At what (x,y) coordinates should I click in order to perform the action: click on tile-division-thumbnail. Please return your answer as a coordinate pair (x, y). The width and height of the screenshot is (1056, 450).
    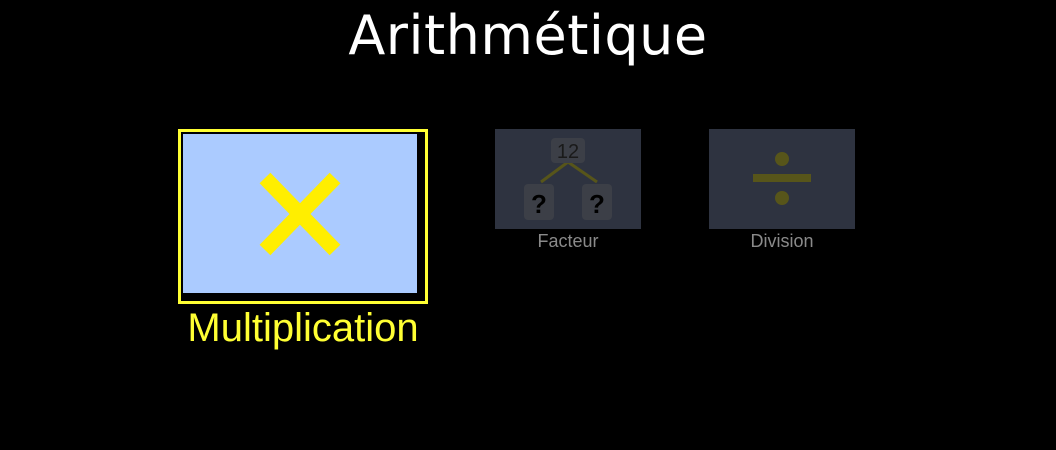
    Looking at the image, I should click on (782, 179).